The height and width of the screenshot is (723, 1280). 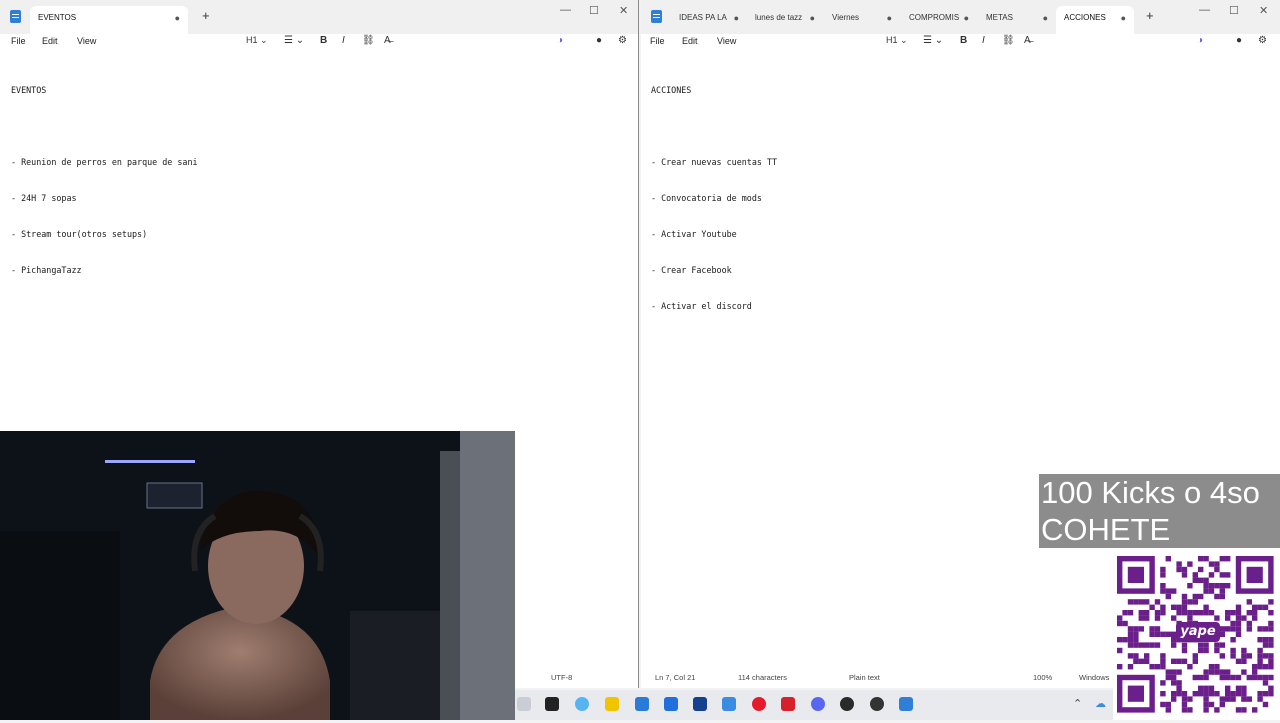 I want to click on outlook-icon, so click(x=729, y=704).